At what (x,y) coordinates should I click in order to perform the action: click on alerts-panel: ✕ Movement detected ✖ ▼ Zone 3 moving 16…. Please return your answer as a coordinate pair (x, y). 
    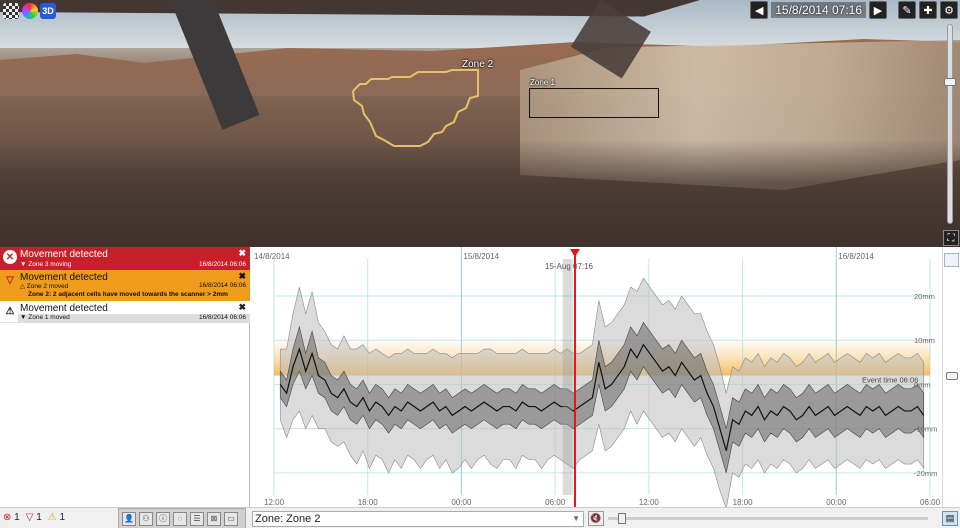
    Looking at the image, I should click on (125, 377).